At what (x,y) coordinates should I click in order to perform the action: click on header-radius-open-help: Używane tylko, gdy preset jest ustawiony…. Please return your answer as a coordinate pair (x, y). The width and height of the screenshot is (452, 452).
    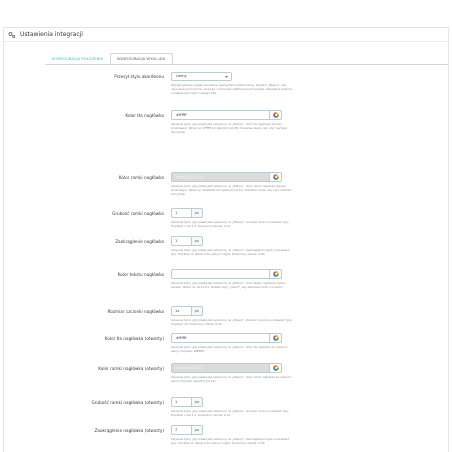
    Looking at the image, I should click on (230, 441).